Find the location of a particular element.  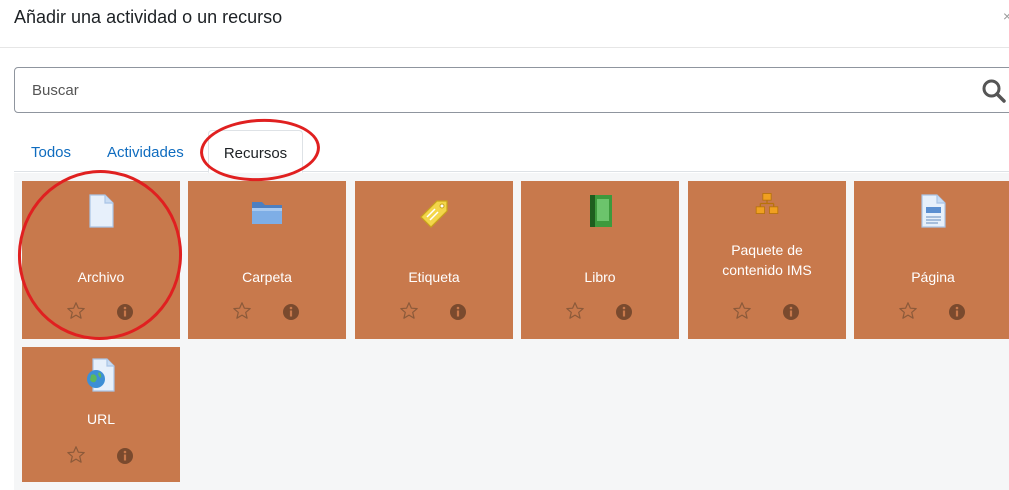

tile-paquete-ims: Paquete de contenido IMS is located at coordinates (767, 260).